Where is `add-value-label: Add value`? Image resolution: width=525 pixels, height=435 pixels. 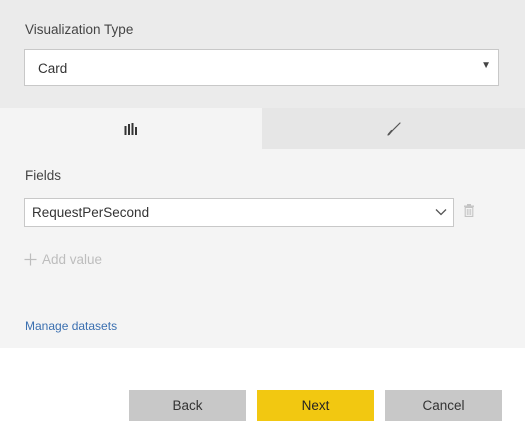 add-value-label: Add value is located at coordinates (72, 259).